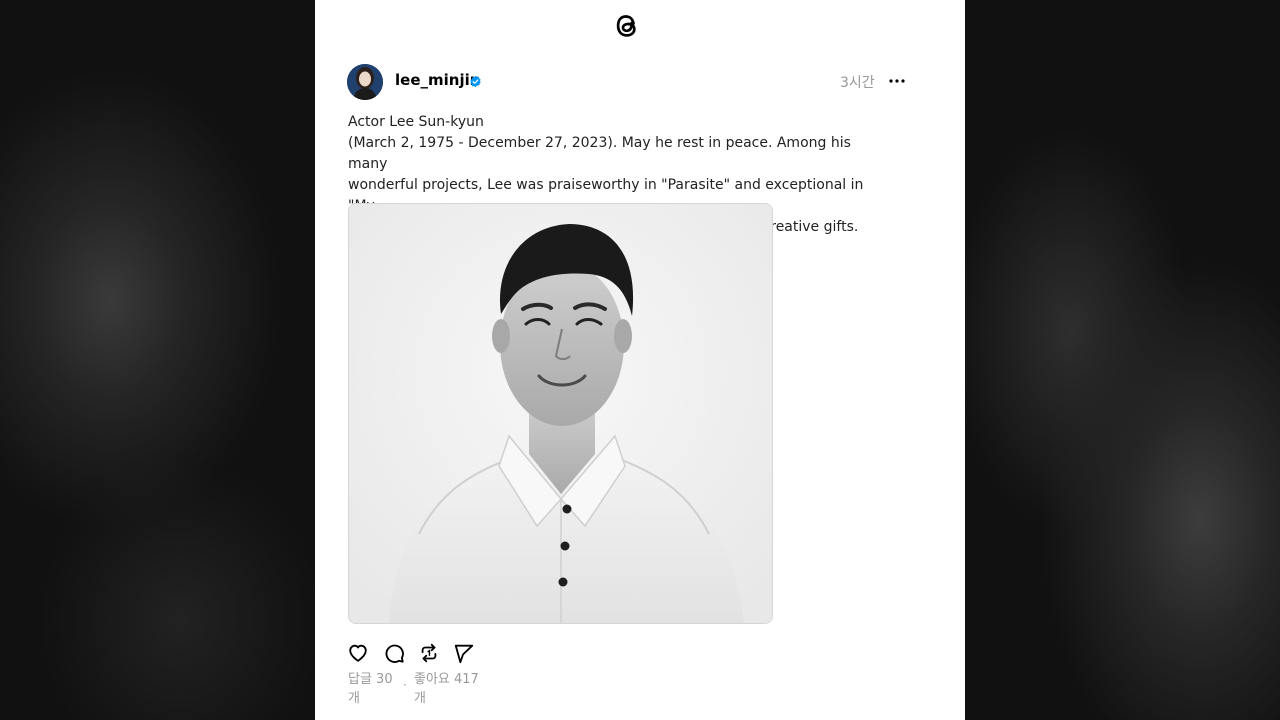  I want to click on post-text-line: Actor Lee Sun-kyun, so click(416, 122).